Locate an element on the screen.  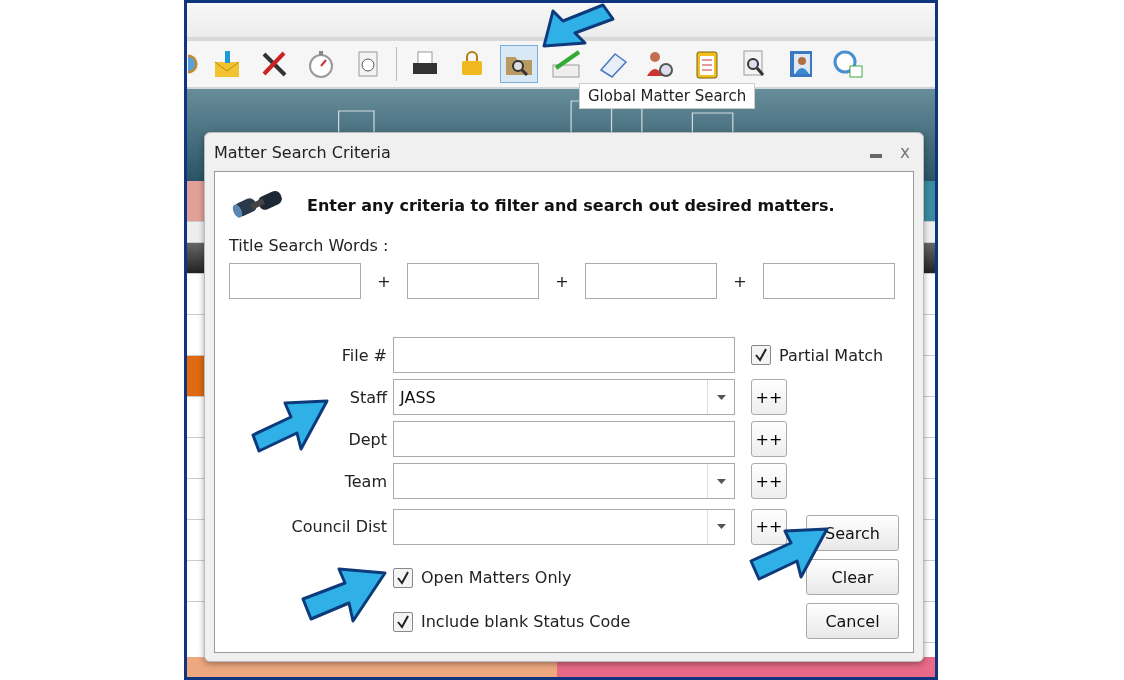
dropdown-field: JASS is located at coordinates (564, 397).